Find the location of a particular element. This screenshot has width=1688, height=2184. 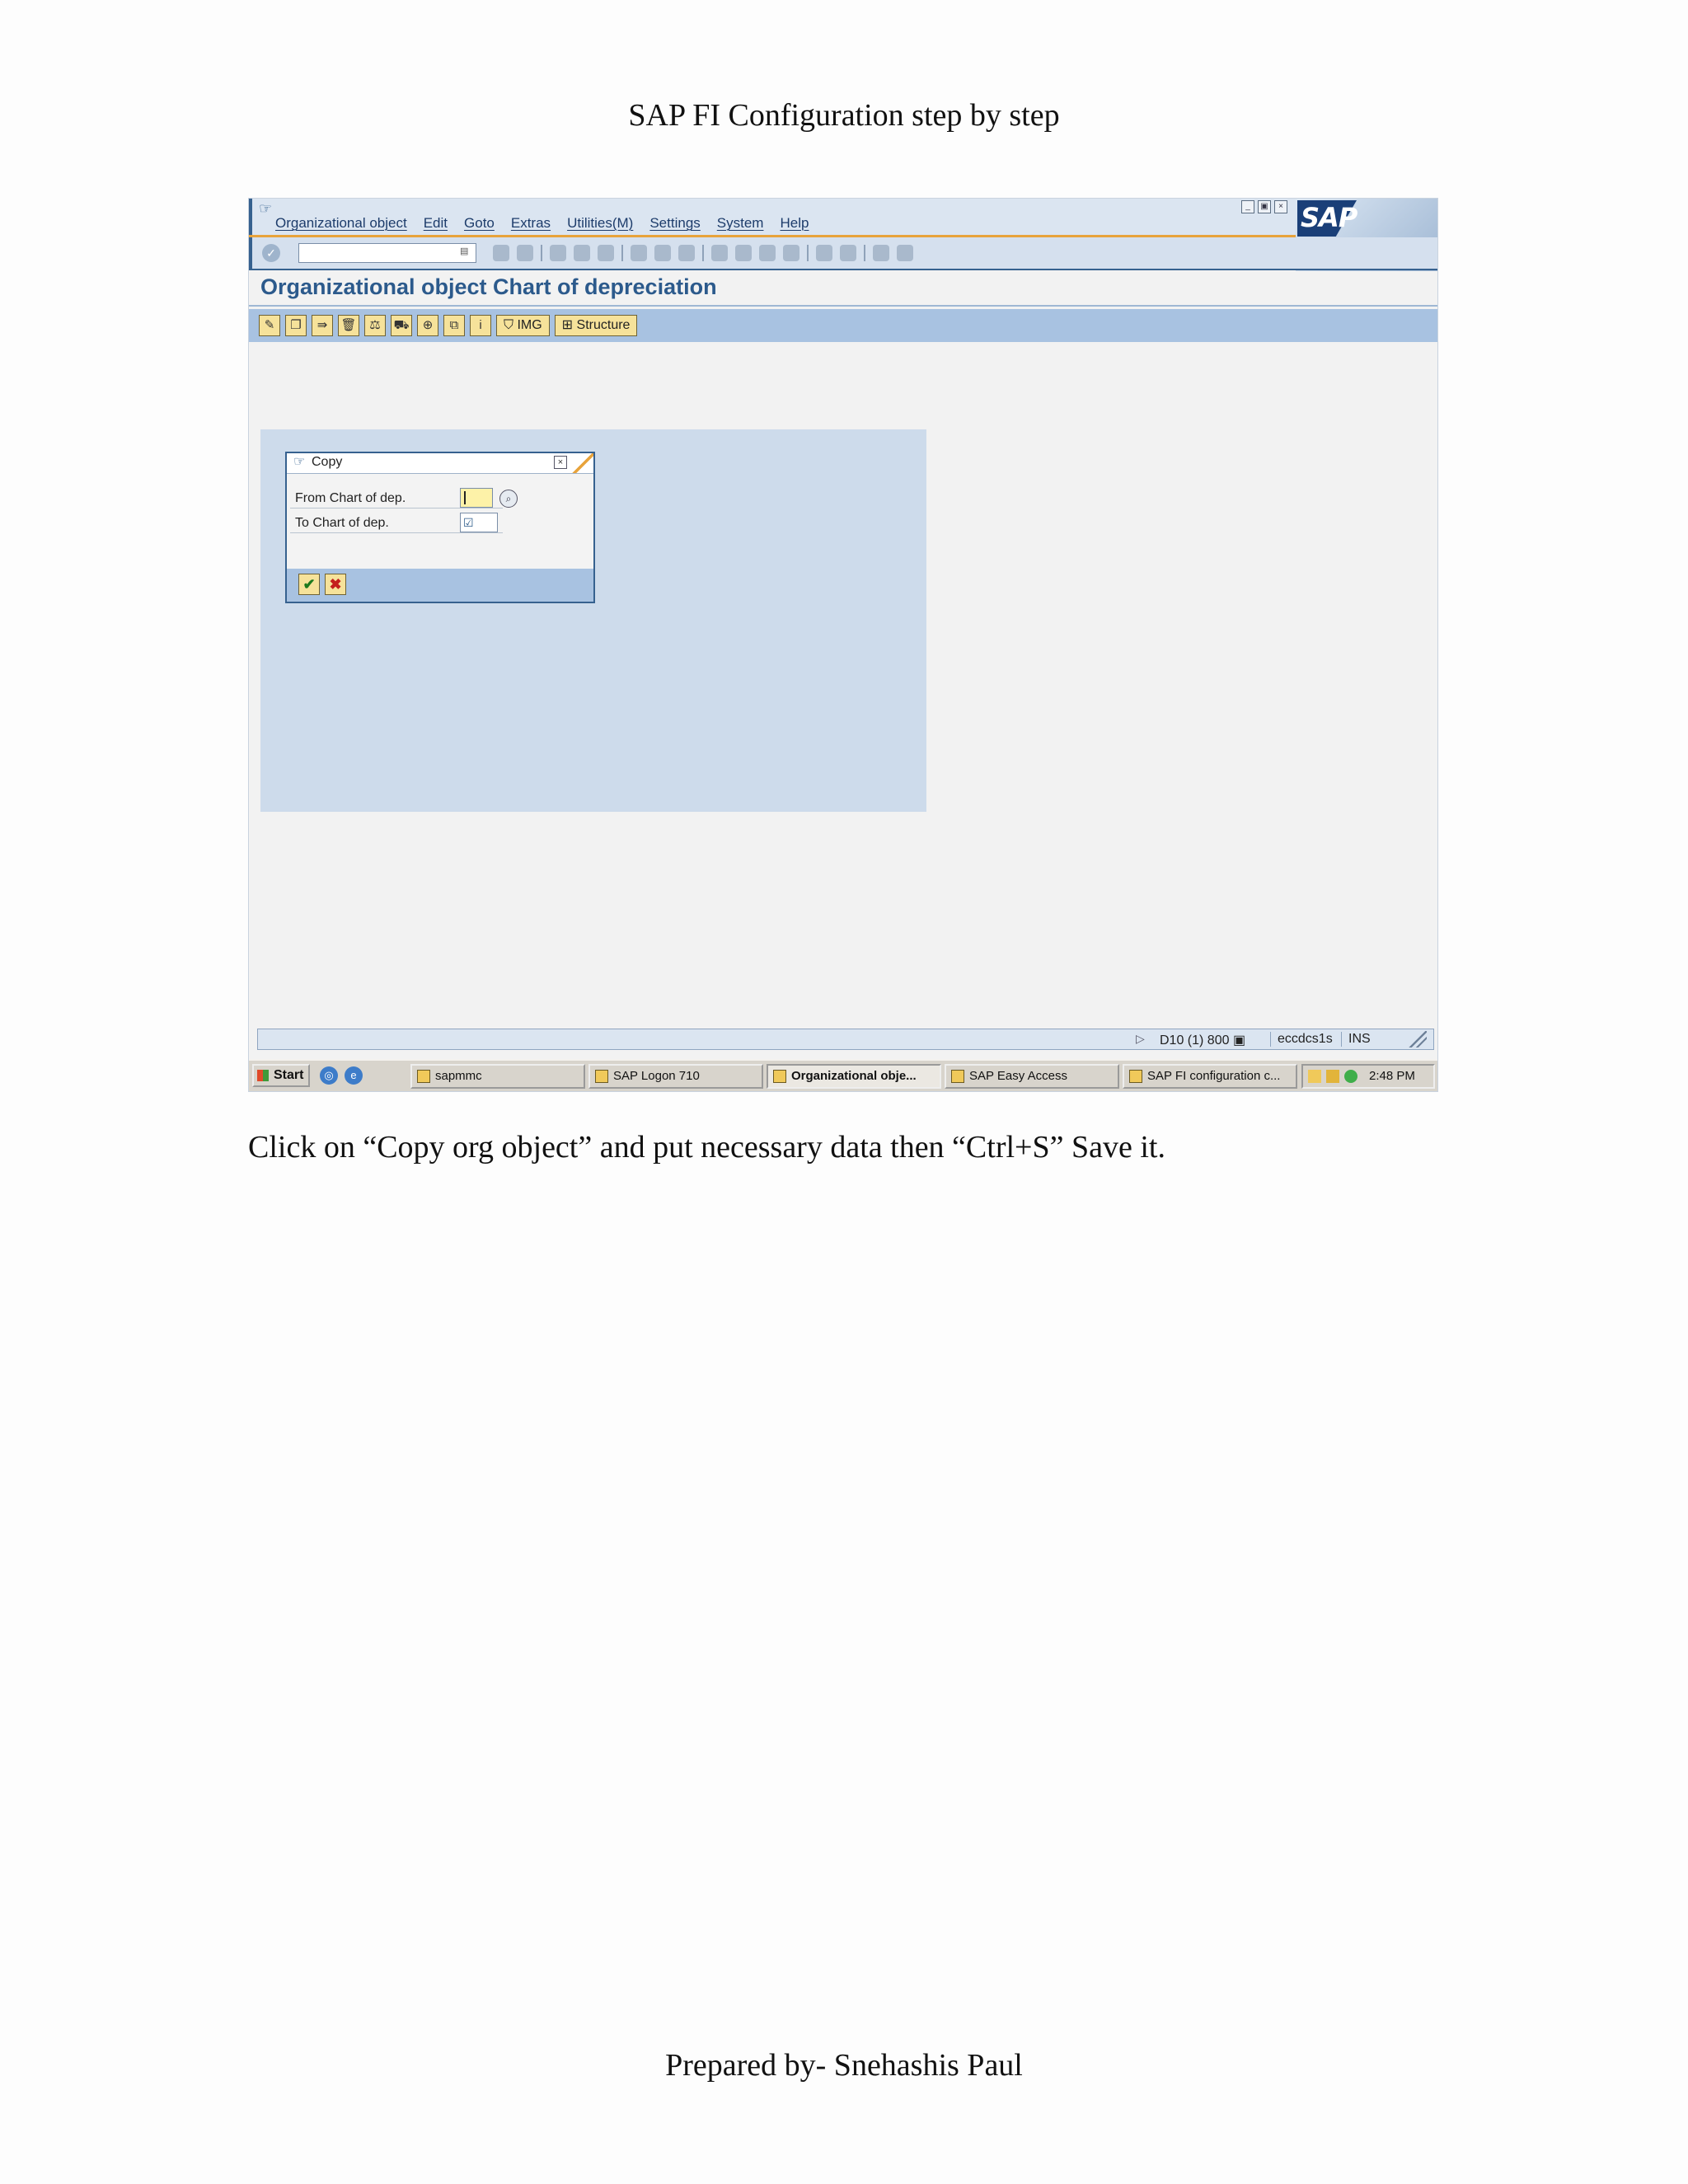

delete-icon: 🗑 is located at coordinates (349, 325).